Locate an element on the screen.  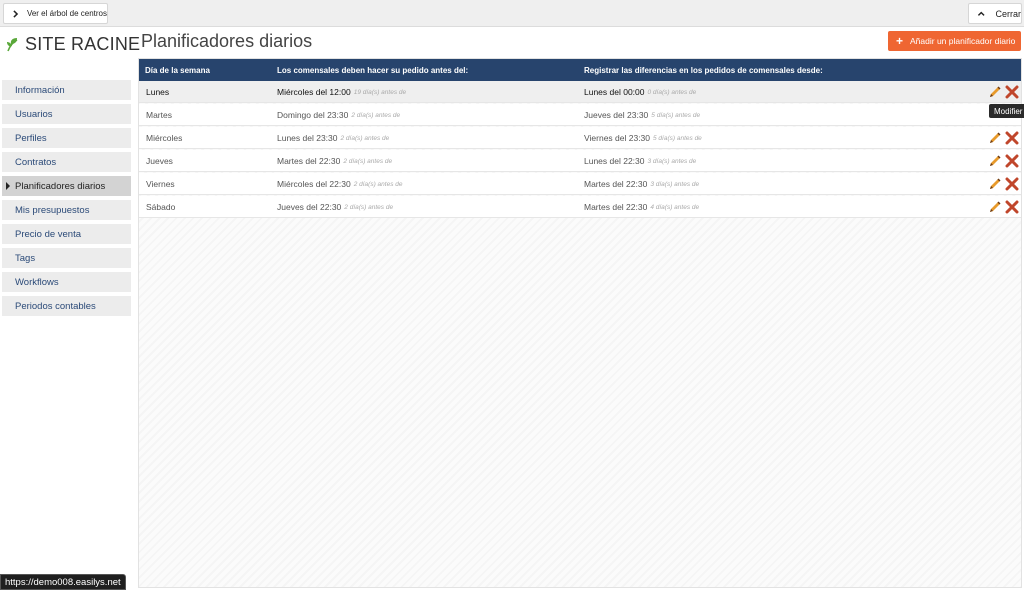
add-daily-planner-button: + Añadir un planificador diario is located at coordinates (954, 41).